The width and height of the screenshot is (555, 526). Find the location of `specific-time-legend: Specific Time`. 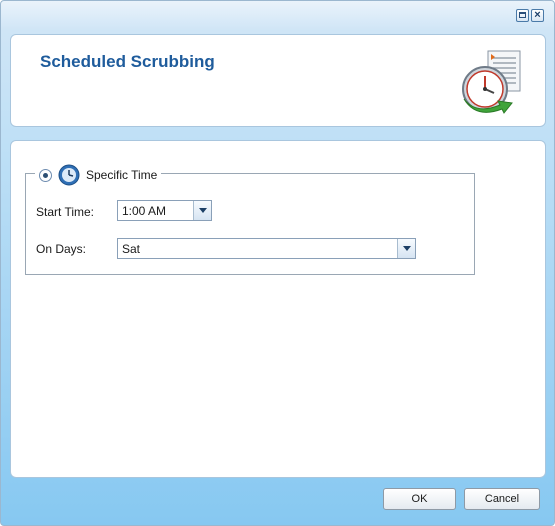

specific-time-legend: Specific Time is located at coordinates (98, 175).